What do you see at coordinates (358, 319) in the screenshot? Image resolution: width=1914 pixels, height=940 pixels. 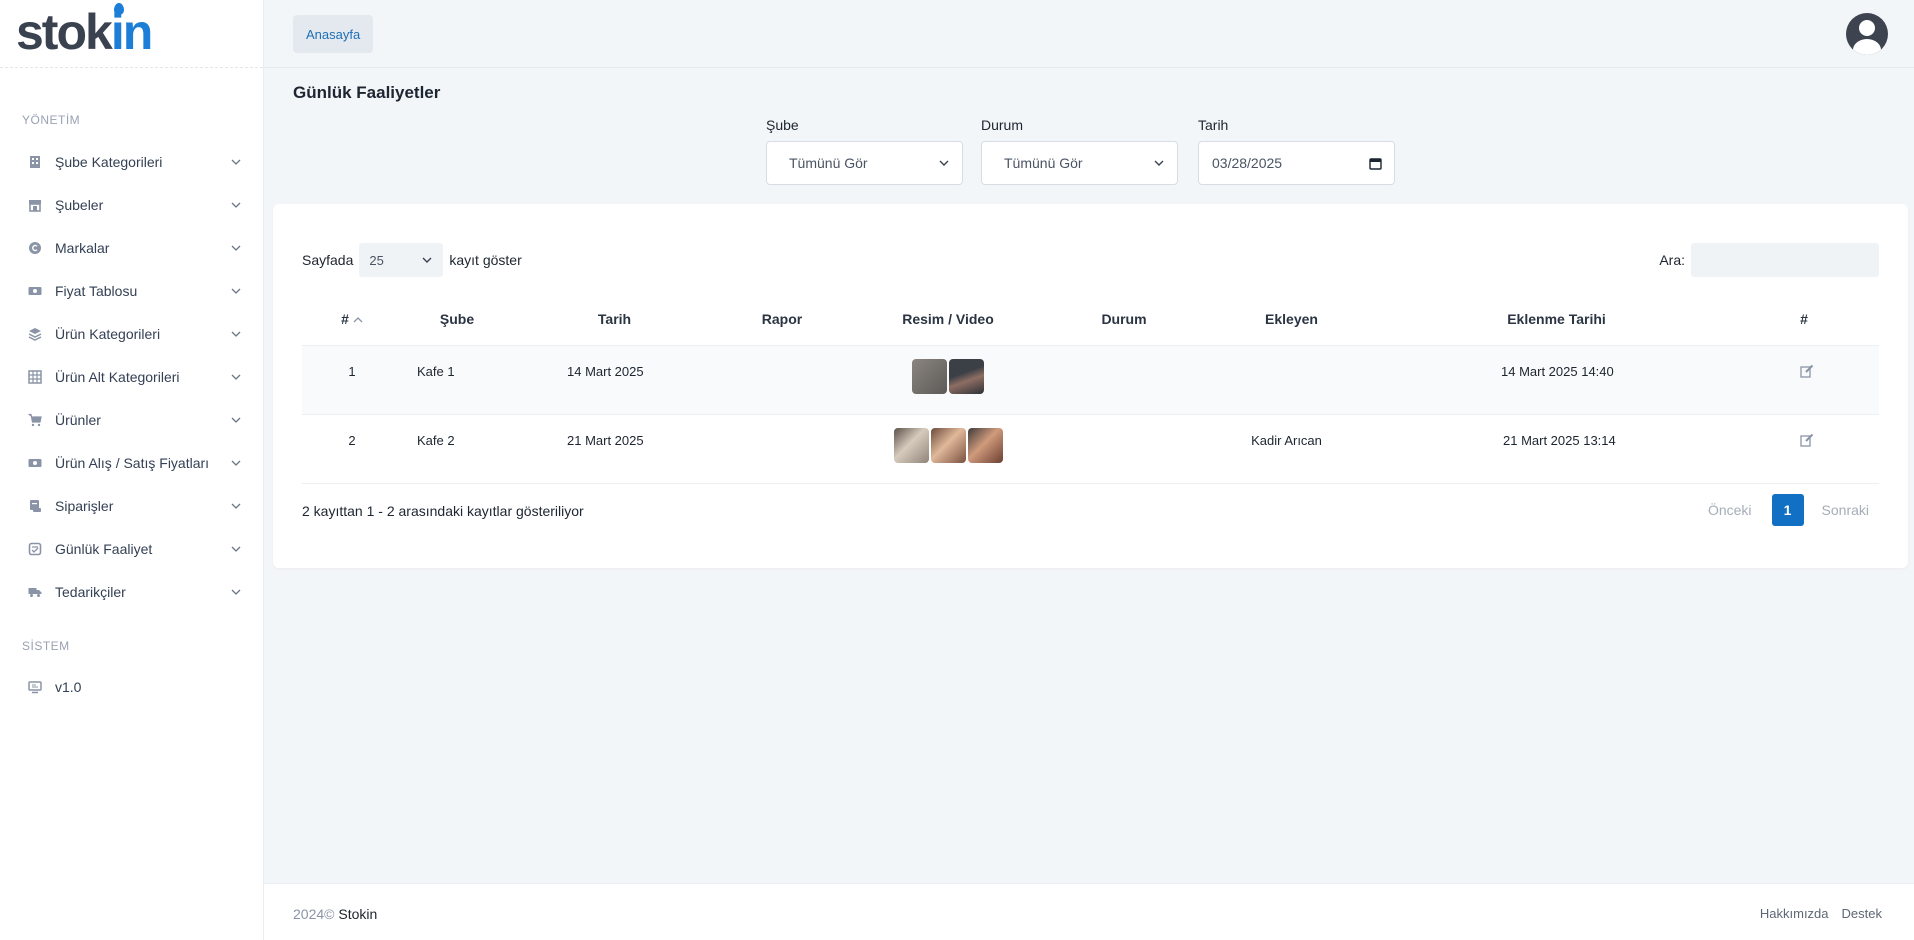 I see `sort-ascending-icon` at bounding box center [358, 319].